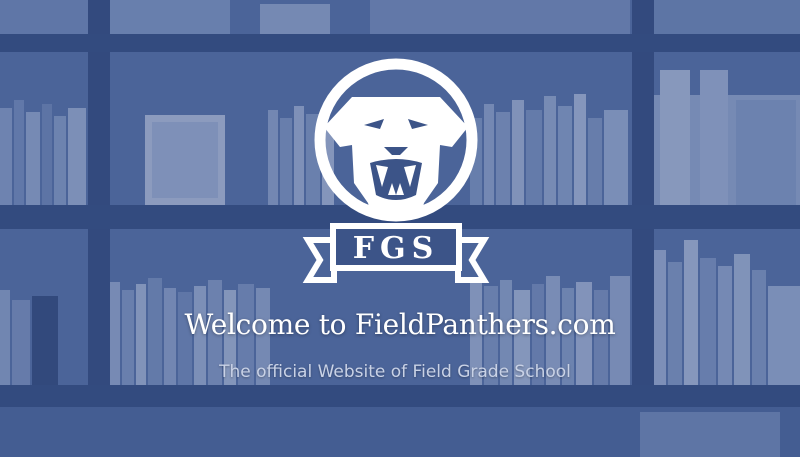  I want to click on fgs-panther-logo: FGS, so click(400, 177).